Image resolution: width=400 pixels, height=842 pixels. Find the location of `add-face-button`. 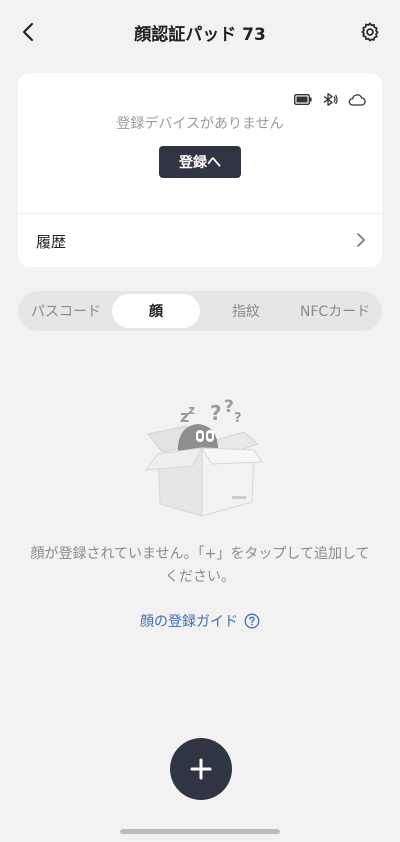

add-face-button is located at coordinates (201, 769).